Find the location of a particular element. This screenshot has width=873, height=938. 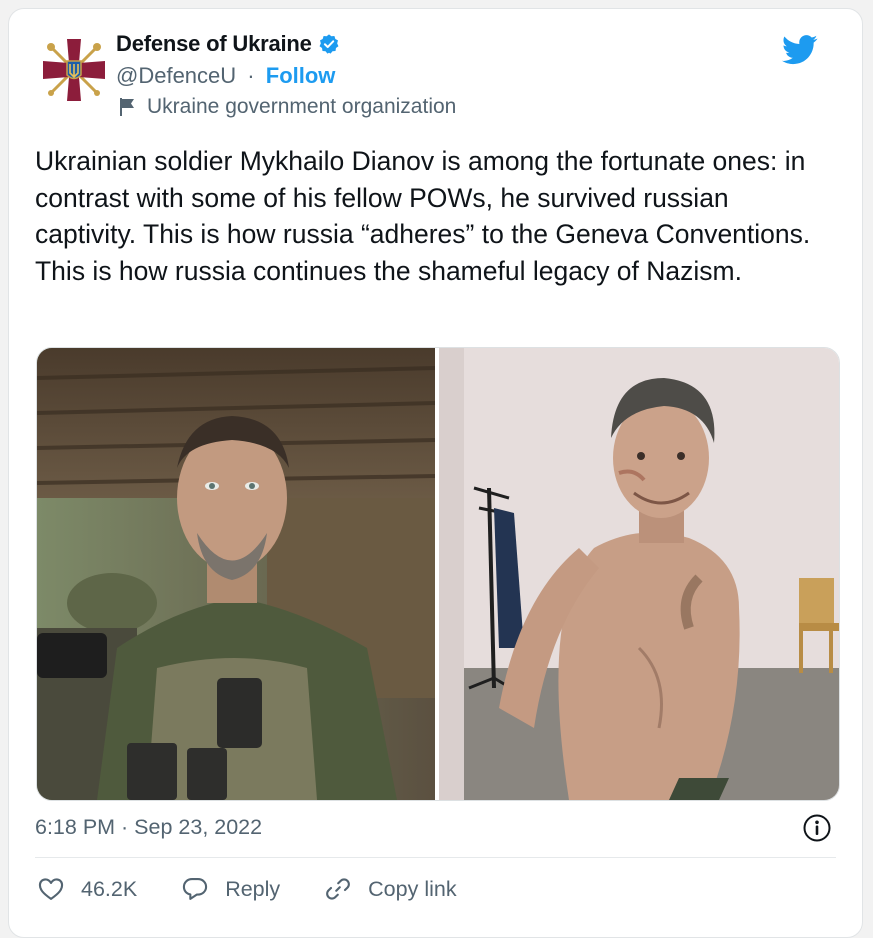

speech-bubble-icon is located at coordinates (195, 889).